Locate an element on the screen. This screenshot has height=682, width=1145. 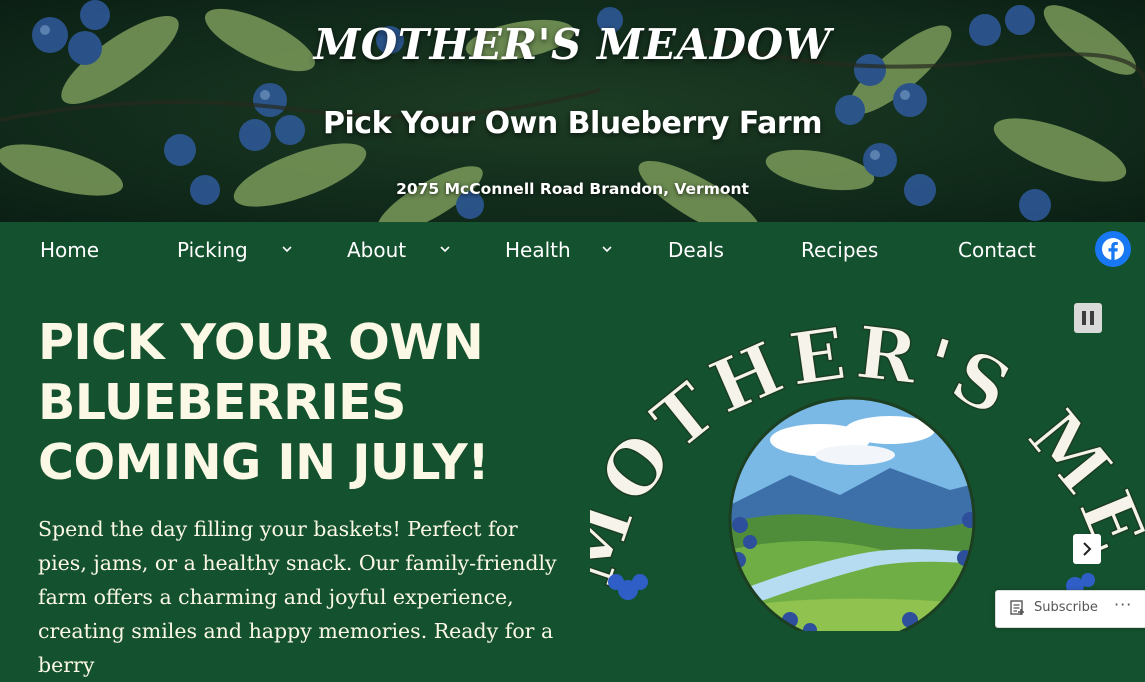
next-slide-button is located at coordinates (1087, 549).